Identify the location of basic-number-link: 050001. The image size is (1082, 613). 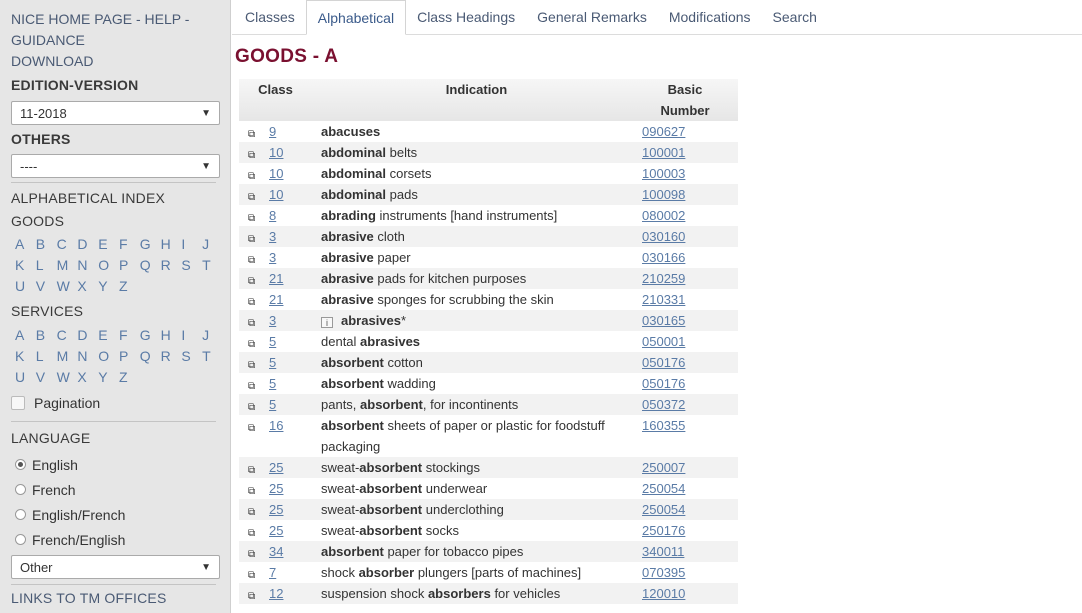
(663, 341).